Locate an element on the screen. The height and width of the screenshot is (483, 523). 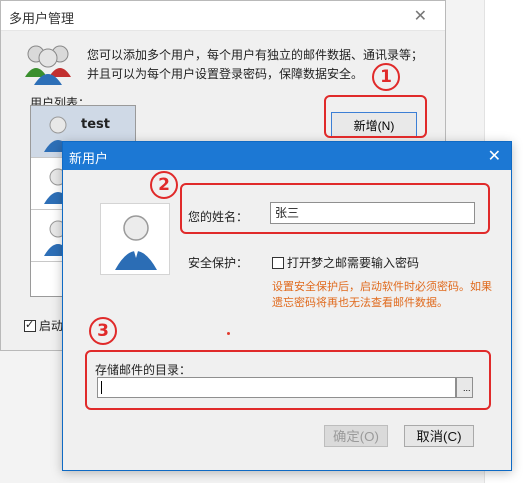
dialog-title-bar: 新用户 ✕ is located at coordinates (287, 156).